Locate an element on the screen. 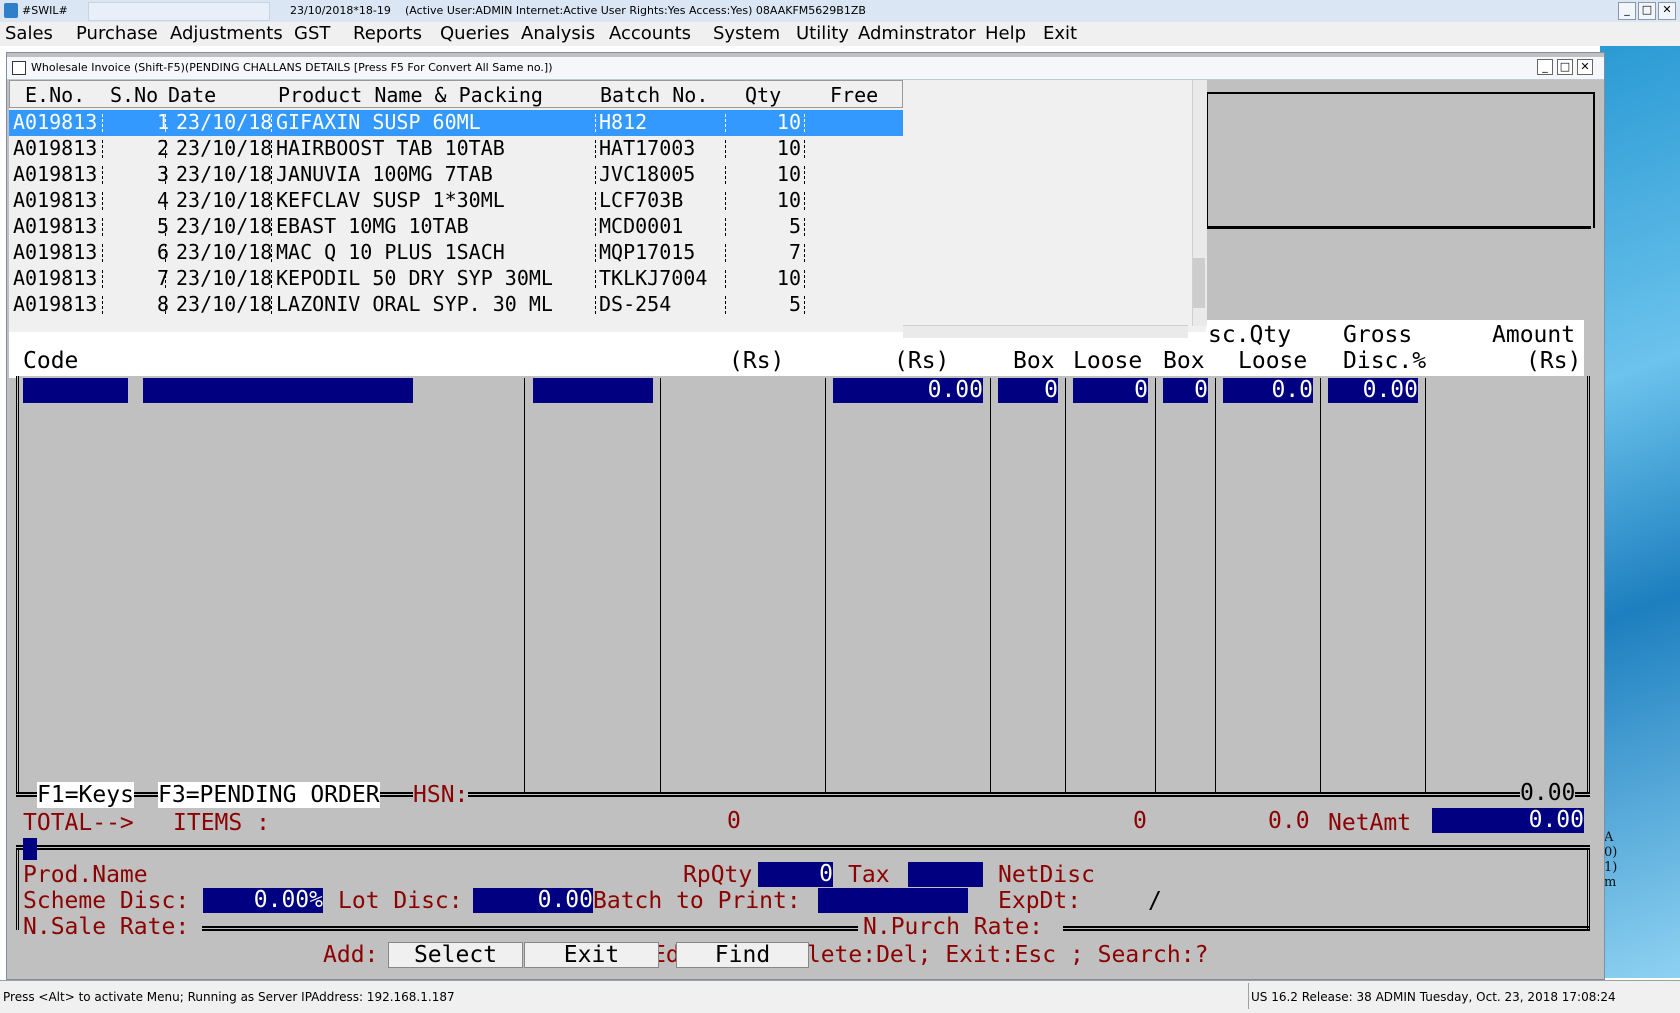 The width and height of the screenshot is (1680, 1013). list-horizontal-scrollbar is located at coordinates (1045, 331).